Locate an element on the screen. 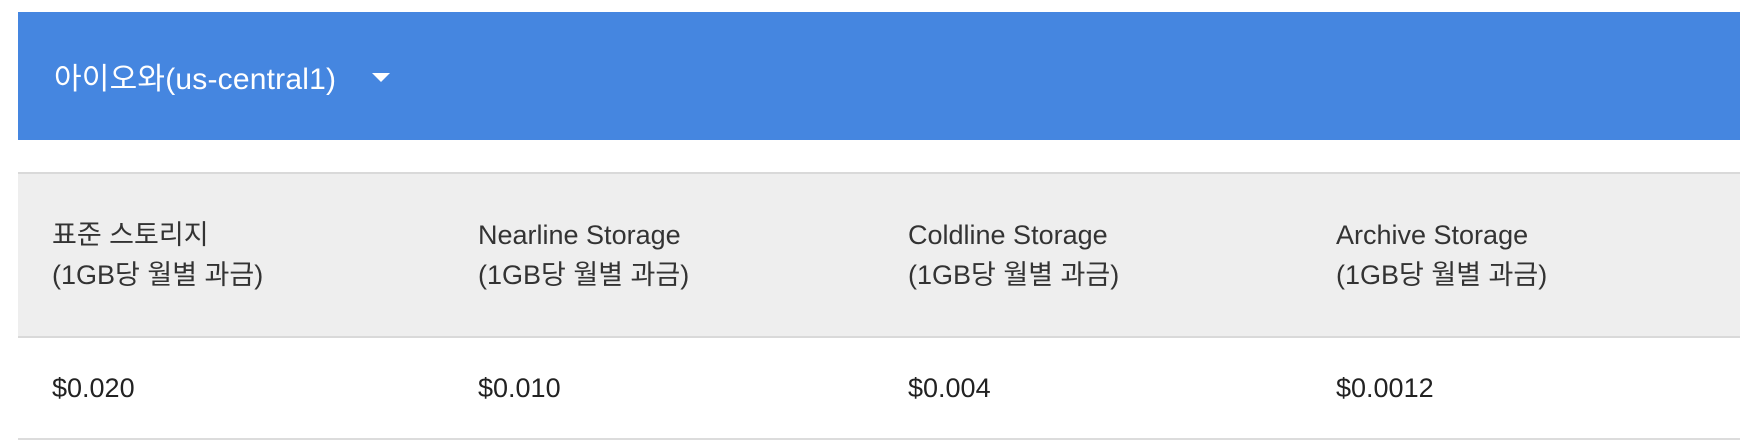 The height and width of the screenshot is (444, 1740). price-nearline-storage: $0.010 is located at coordinates (693, 388).